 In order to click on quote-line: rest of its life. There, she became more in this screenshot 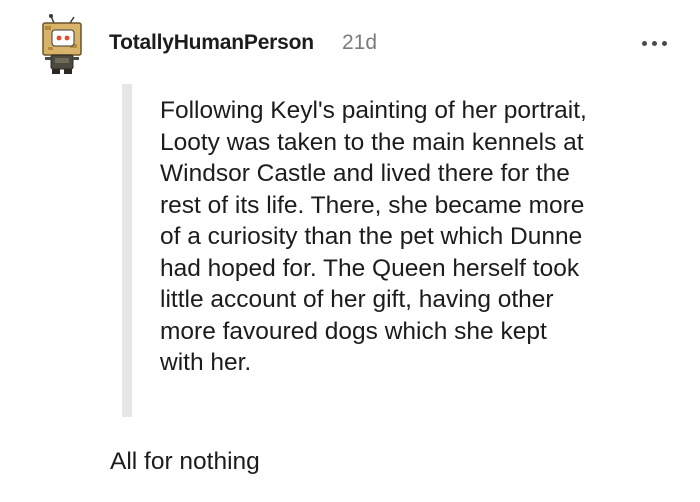, I will do `click(372, 205)`.